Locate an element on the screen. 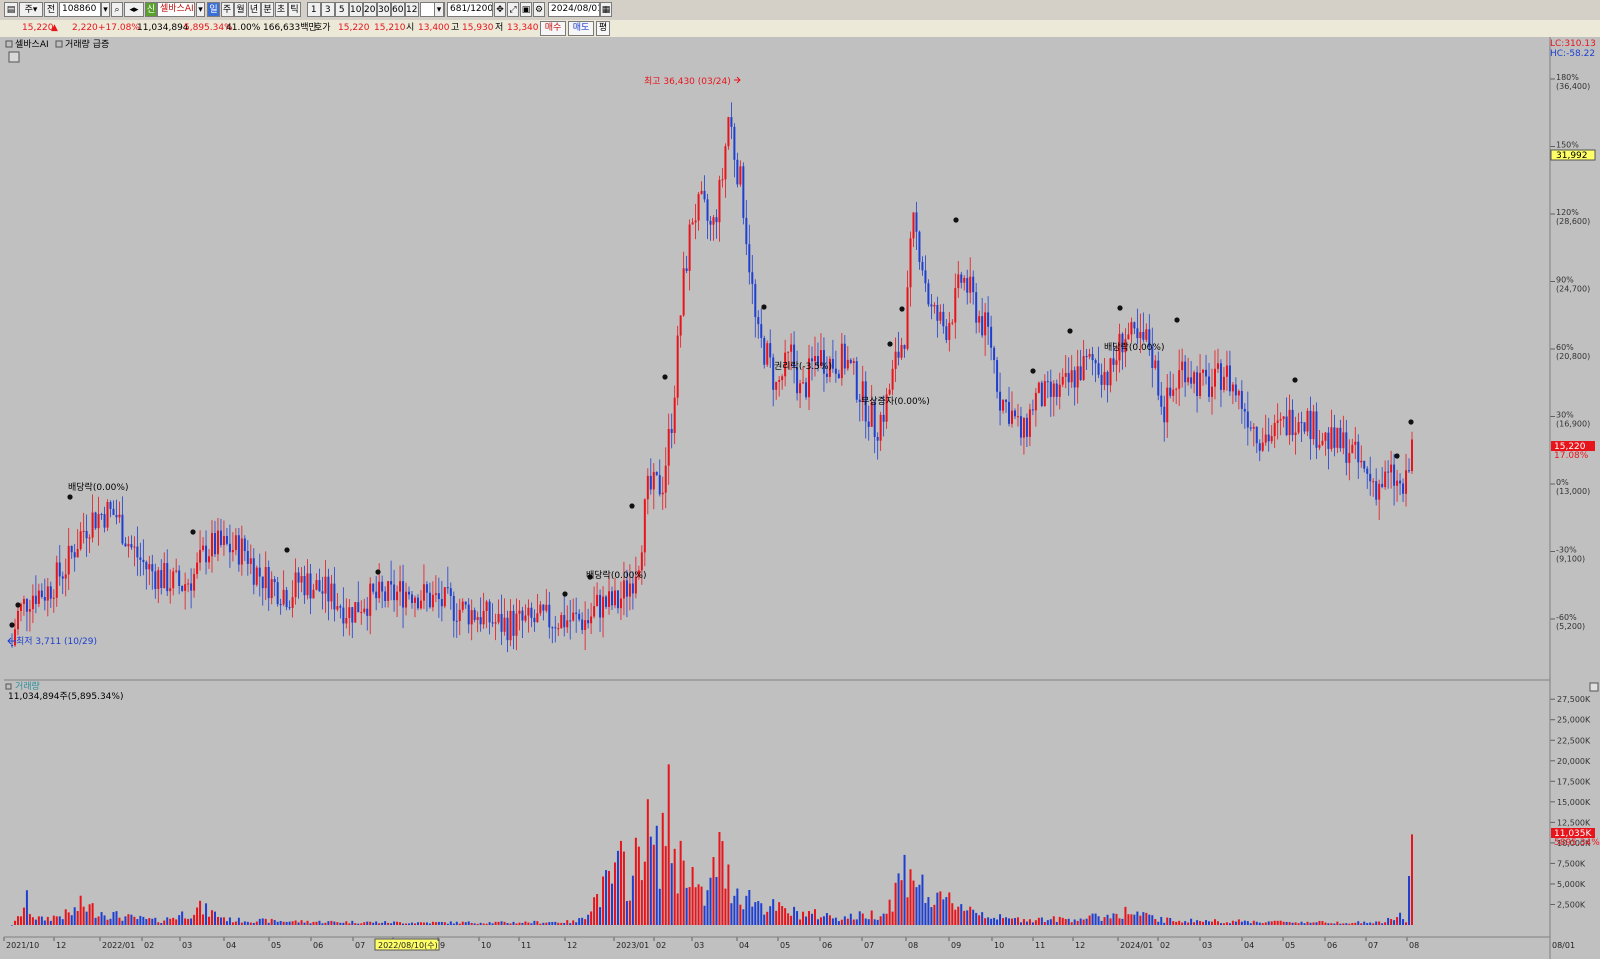 The image size is (1600, 959). interval-button: 120 is located at coordinates (412, 9).